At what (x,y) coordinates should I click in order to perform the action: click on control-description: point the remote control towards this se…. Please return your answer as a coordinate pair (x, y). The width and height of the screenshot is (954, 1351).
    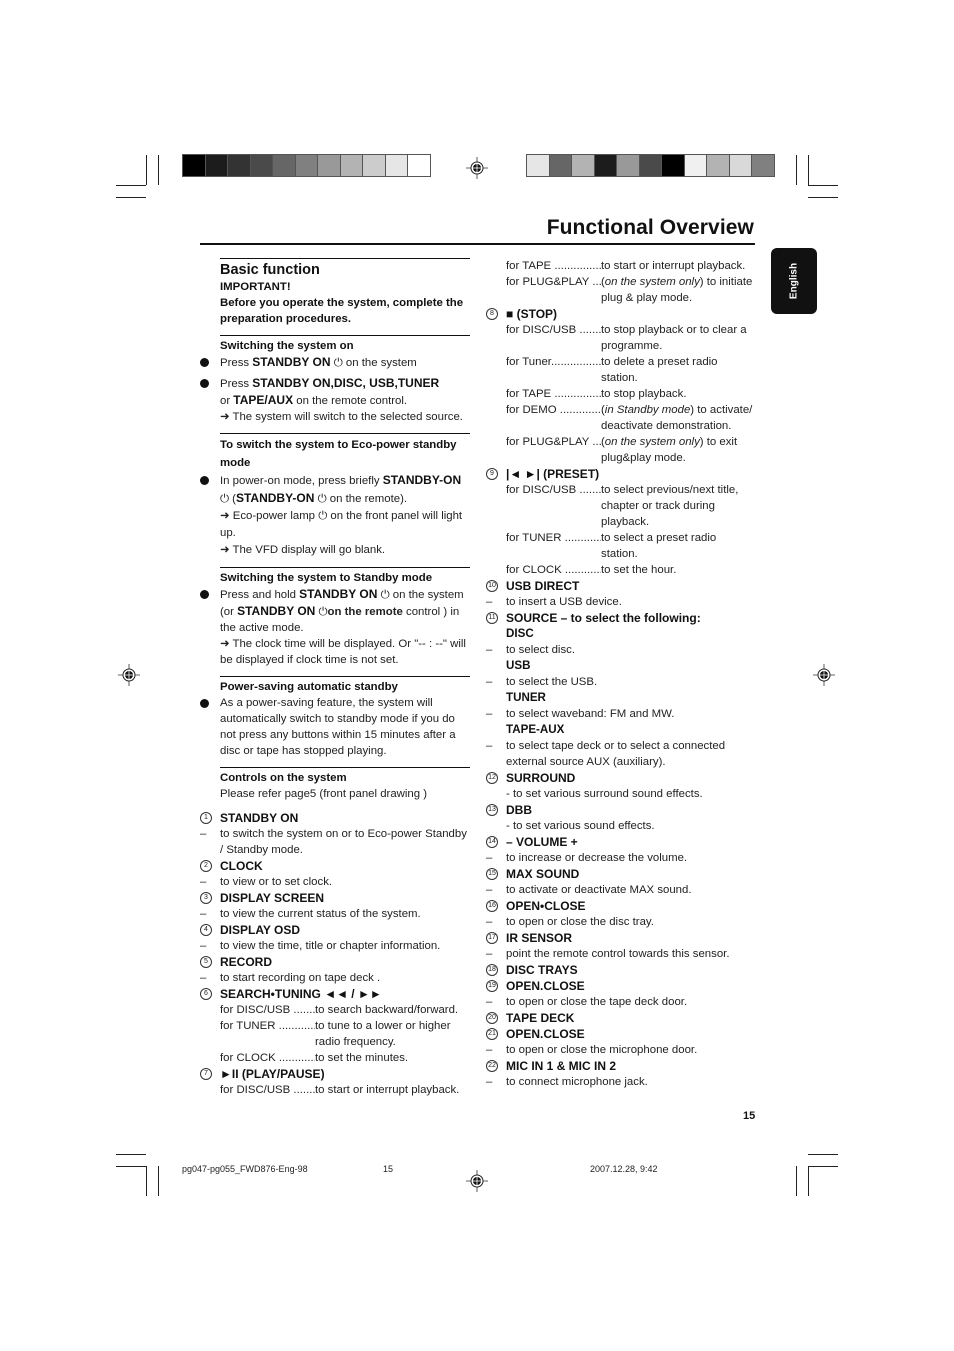
    Looking at the image, I should click on (621, 954).